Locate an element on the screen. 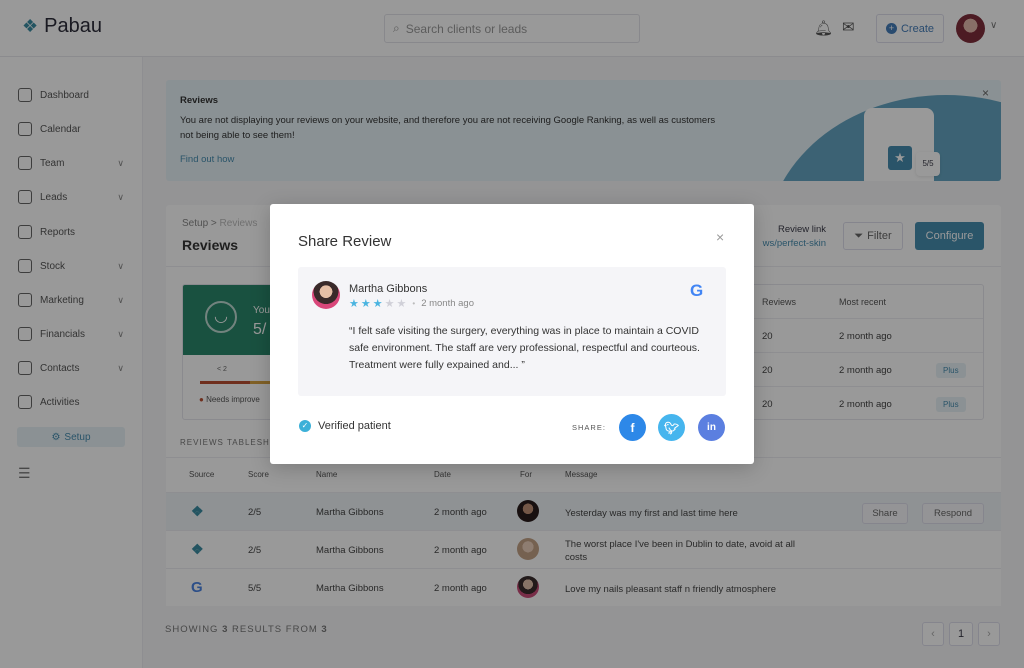 Image resolution: width=1024 pixels, height=668 pixels. dashboard-icon is located at coordinates (25, 95).